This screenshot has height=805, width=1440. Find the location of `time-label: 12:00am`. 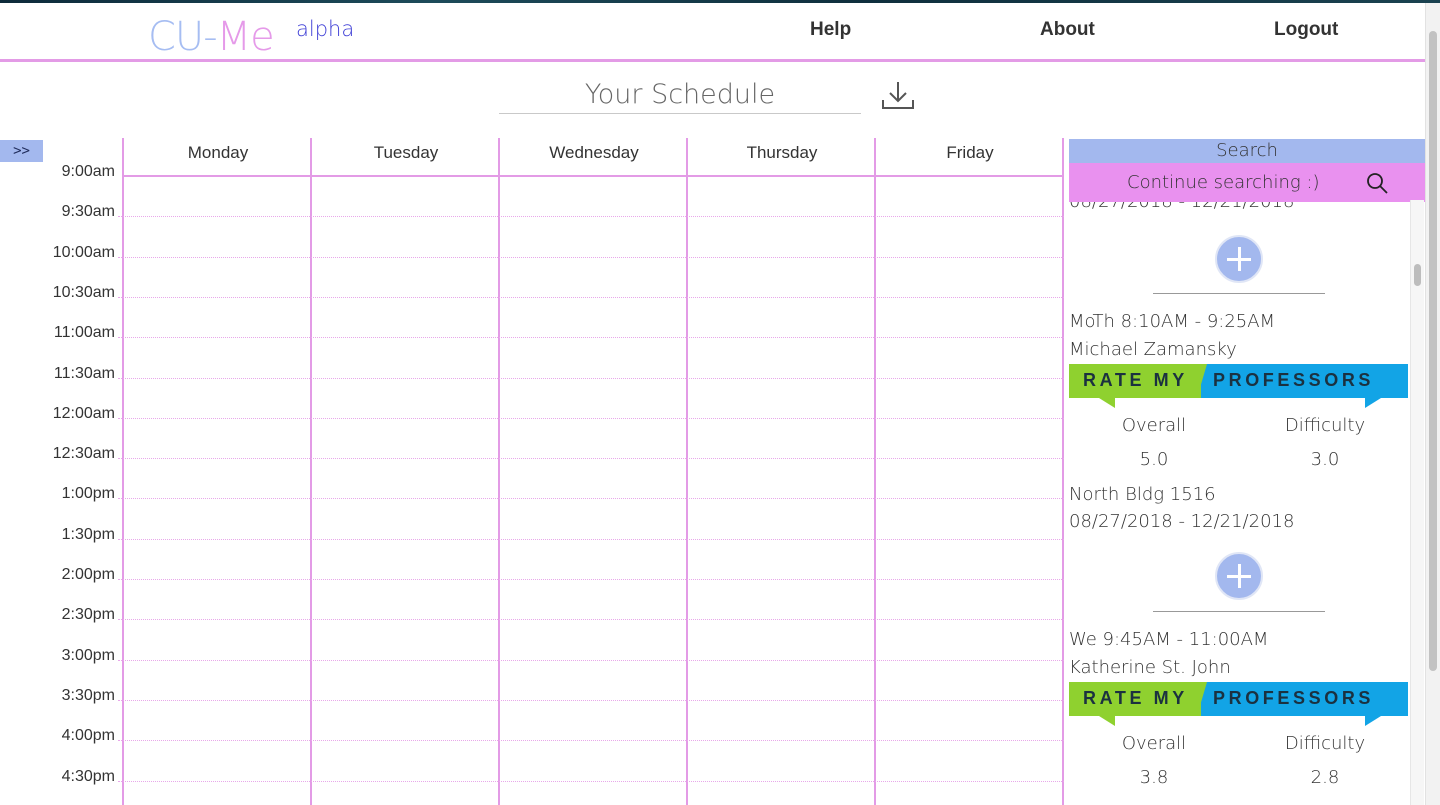

time-label: 12:00am is located at coordinates (83, 413).